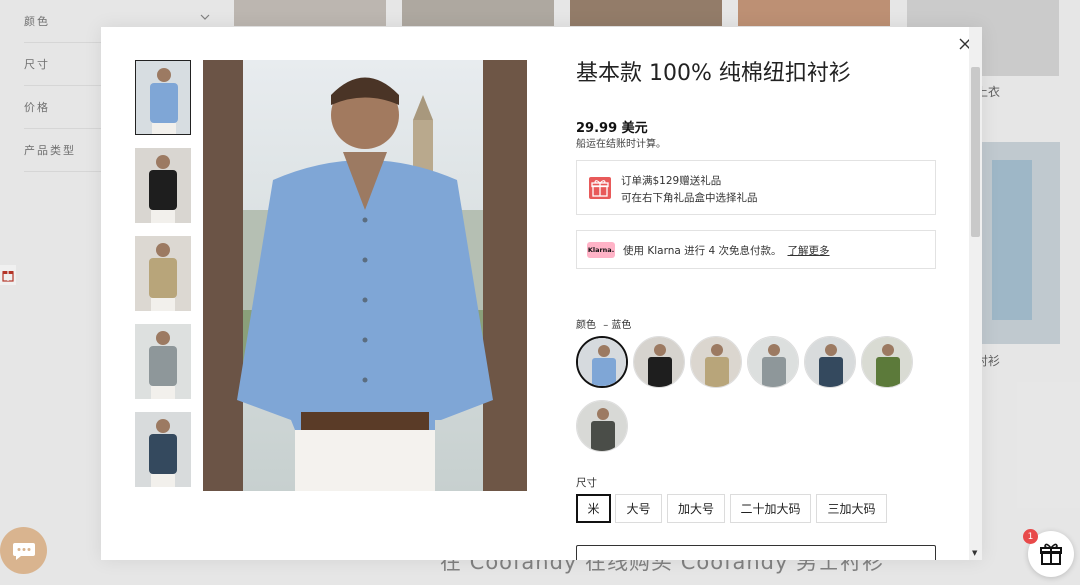  Describe the element at coordinates (809, 251) in the screenshot. I see `klarna-learn-more-link: 了解更多` at that location.